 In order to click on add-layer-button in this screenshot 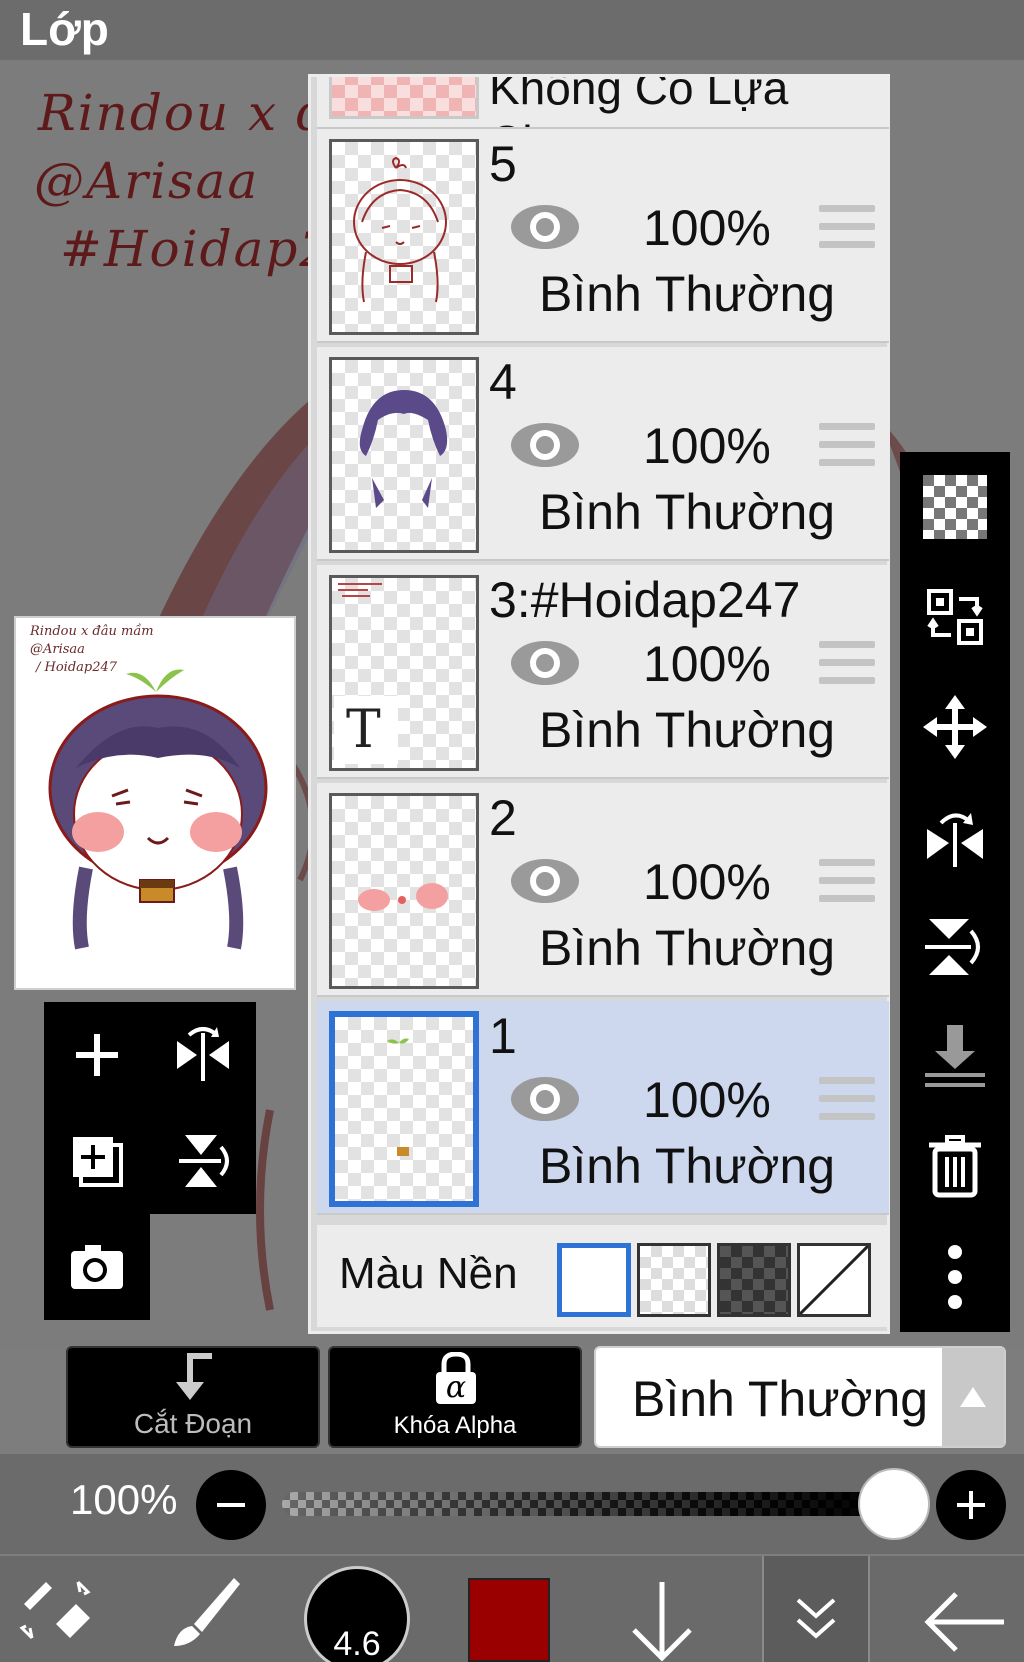, I will do `click(97, 1055)`.